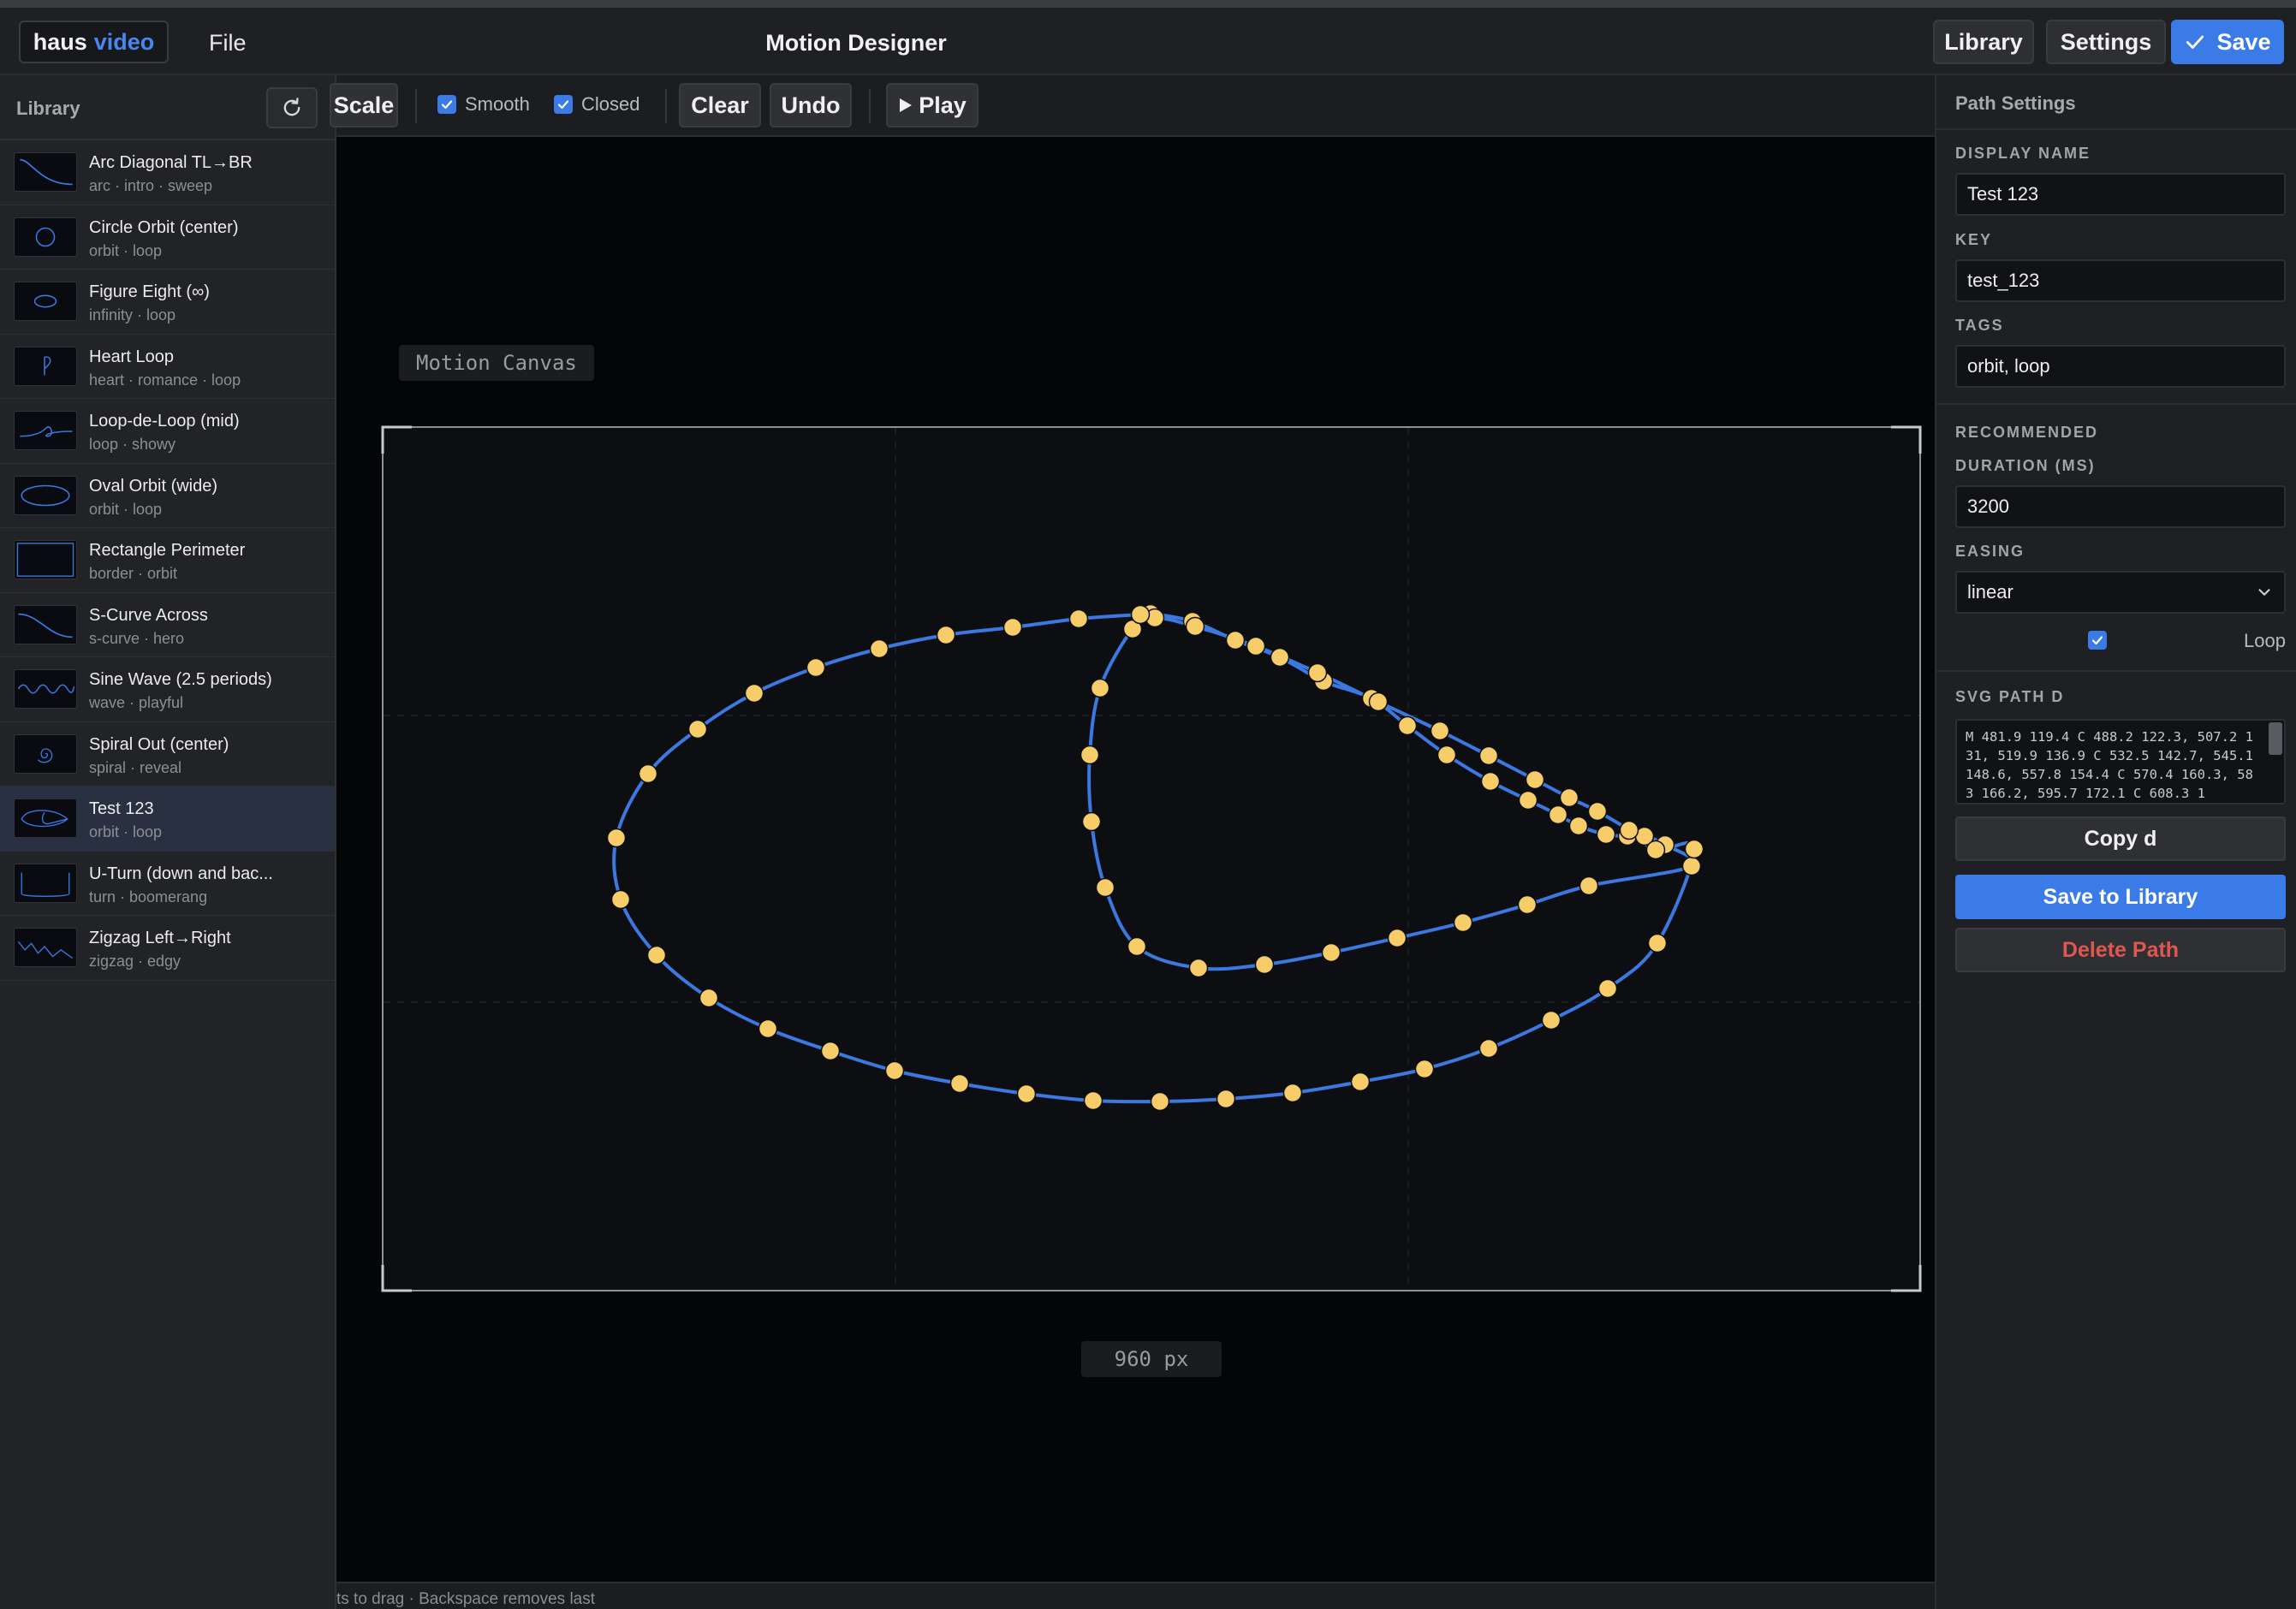 The height and width of the screenshot is (1609, 2296). I want to click on loop-checkbox, so click(2097, 641).